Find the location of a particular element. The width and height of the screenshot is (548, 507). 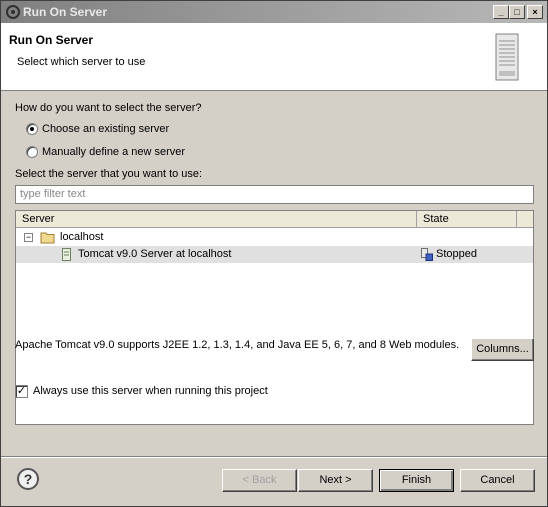

filter-input: type filter text is located at coordinates (274, 194).